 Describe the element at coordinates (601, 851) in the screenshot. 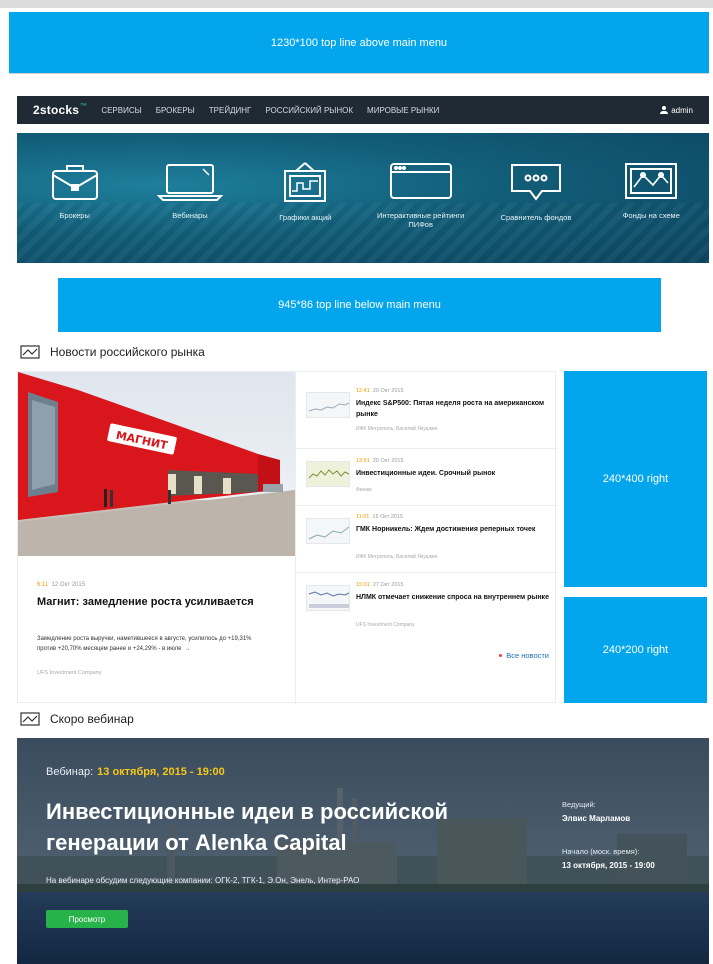

I see `start-label: Начало (моск. время):` at that location.